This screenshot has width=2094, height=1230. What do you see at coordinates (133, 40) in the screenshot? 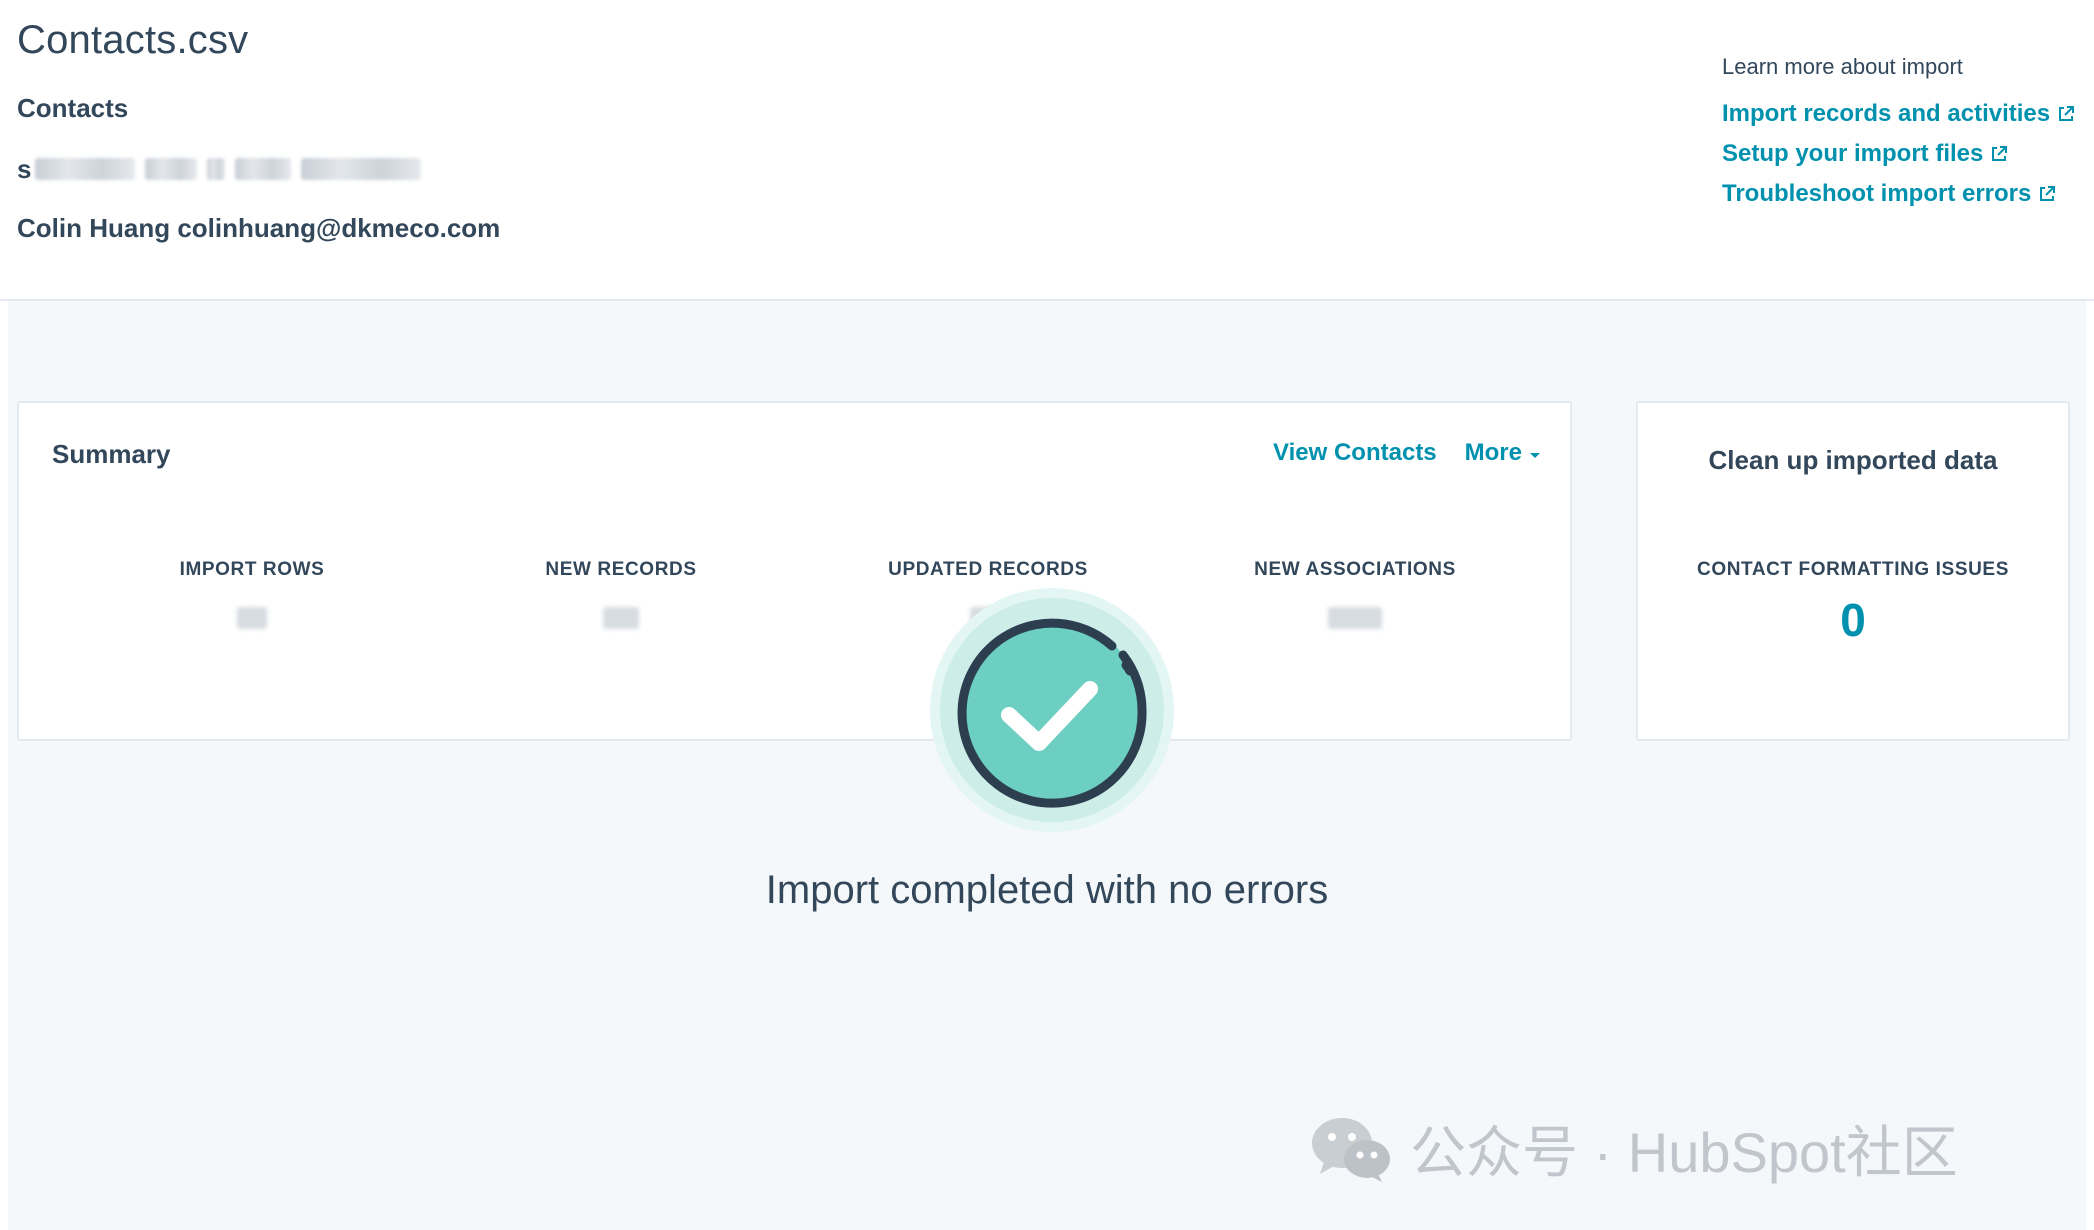
I see `file-title: Contacts.csv` at bounding box center [133, 40].